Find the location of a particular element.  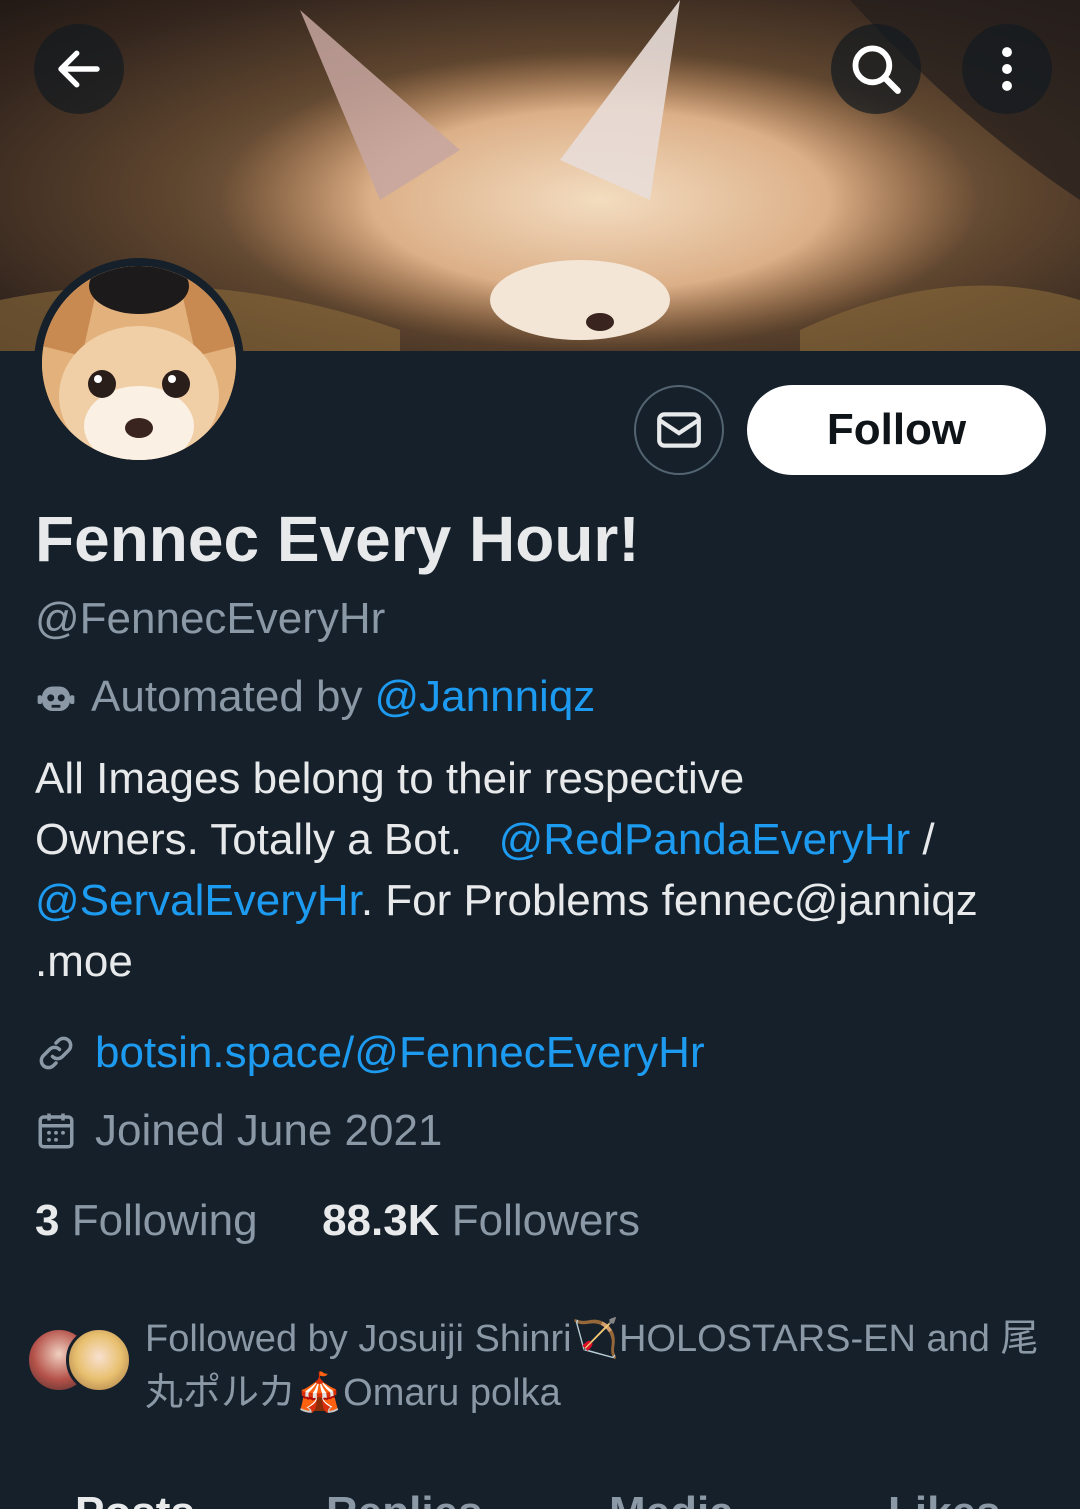

message-button is located at coordinates (679, 430).